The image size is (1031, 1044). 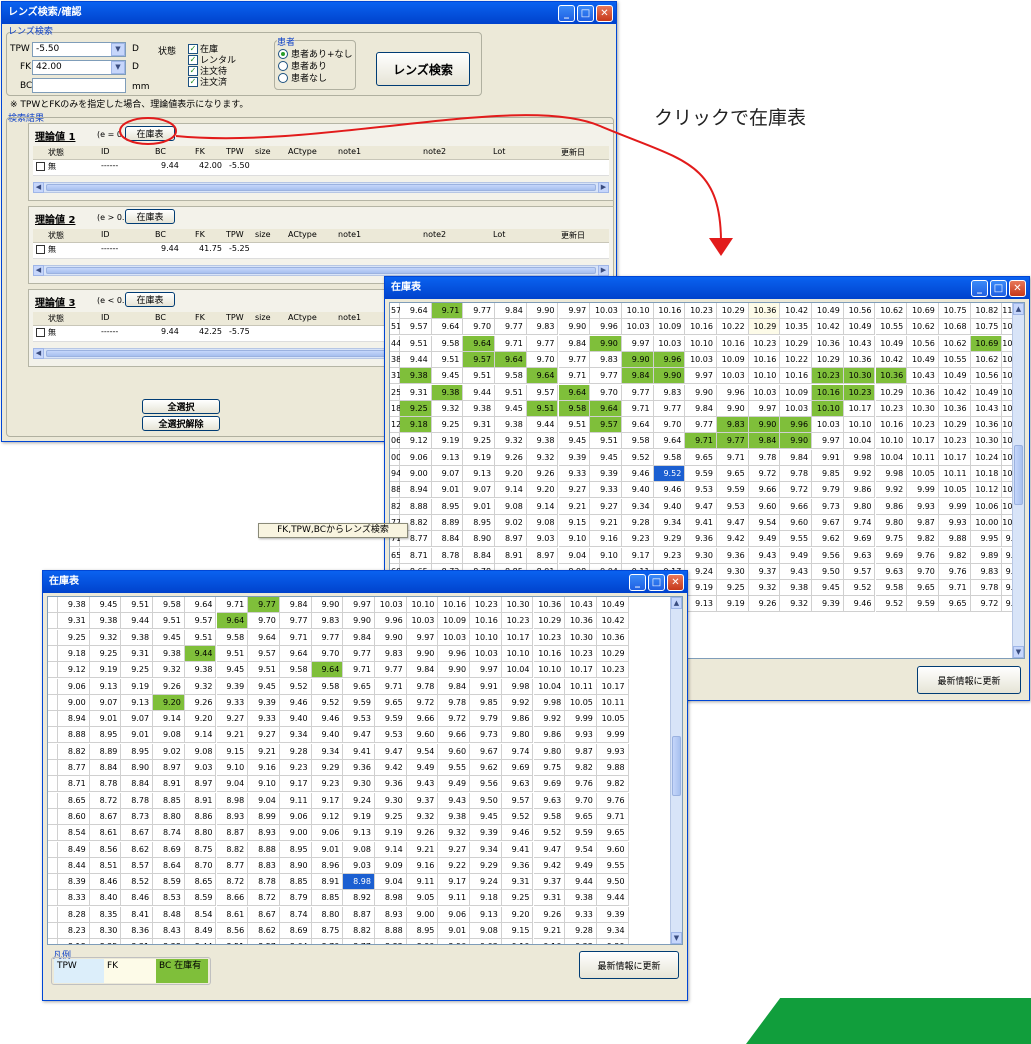 I want to click on scroll-right-icon: ▶, so click(x=603, y=187).